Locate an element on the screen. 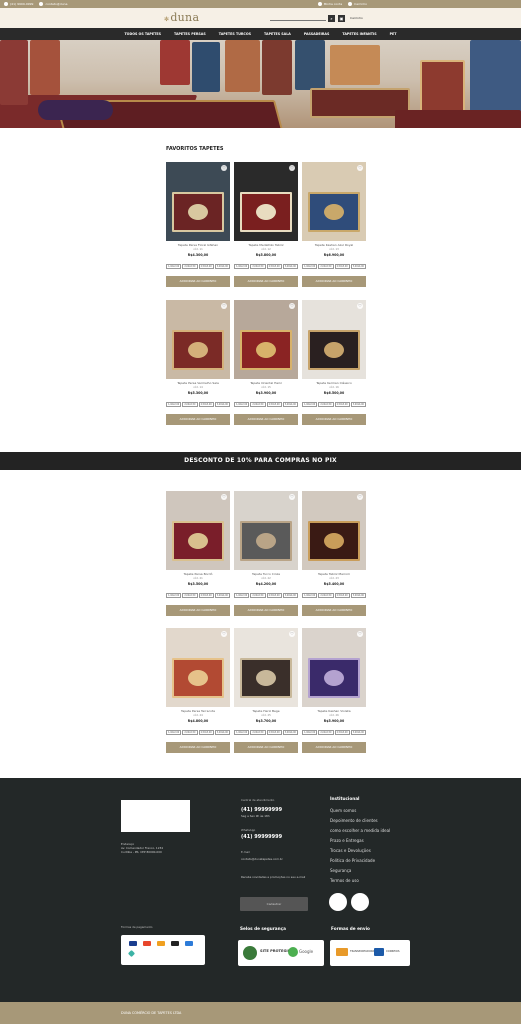  product-name: Tapete Oriental Heriz is located at coordinates (266, 383).